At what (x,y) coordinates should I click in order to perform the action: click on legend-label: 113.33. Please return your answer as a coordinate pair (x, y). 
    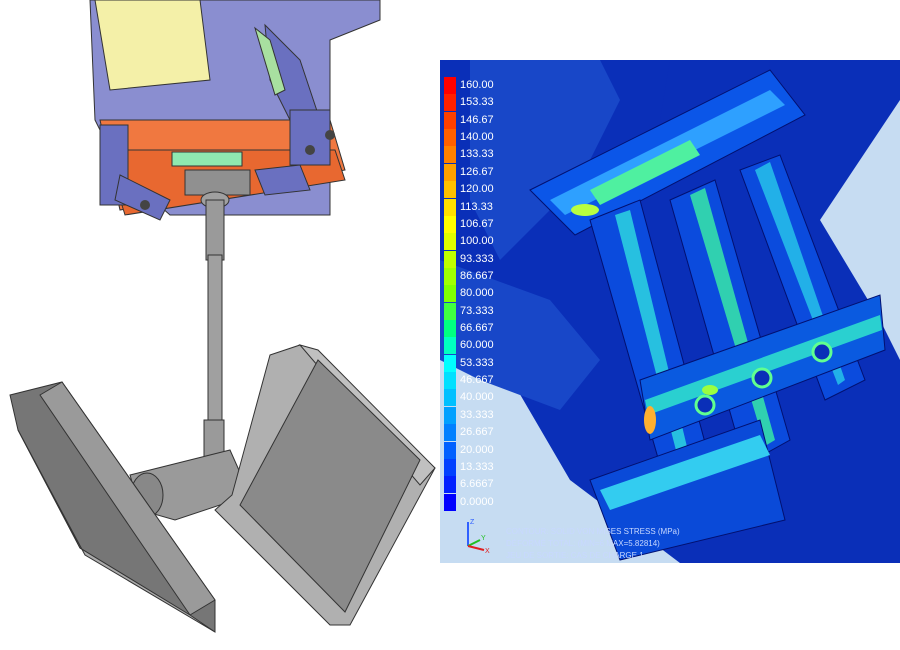
    Looking at the image, I should click on (476, 206).